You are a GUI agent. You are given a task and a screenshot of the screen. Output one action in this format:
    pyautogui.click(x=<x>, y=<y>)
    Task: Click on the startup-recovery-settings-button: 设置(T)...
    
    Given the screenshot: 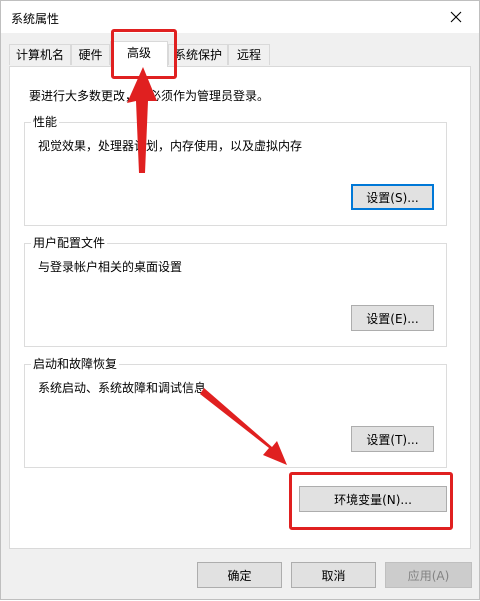 What is the action you would take?
    pyautogui.click(x=392, y=439)
    